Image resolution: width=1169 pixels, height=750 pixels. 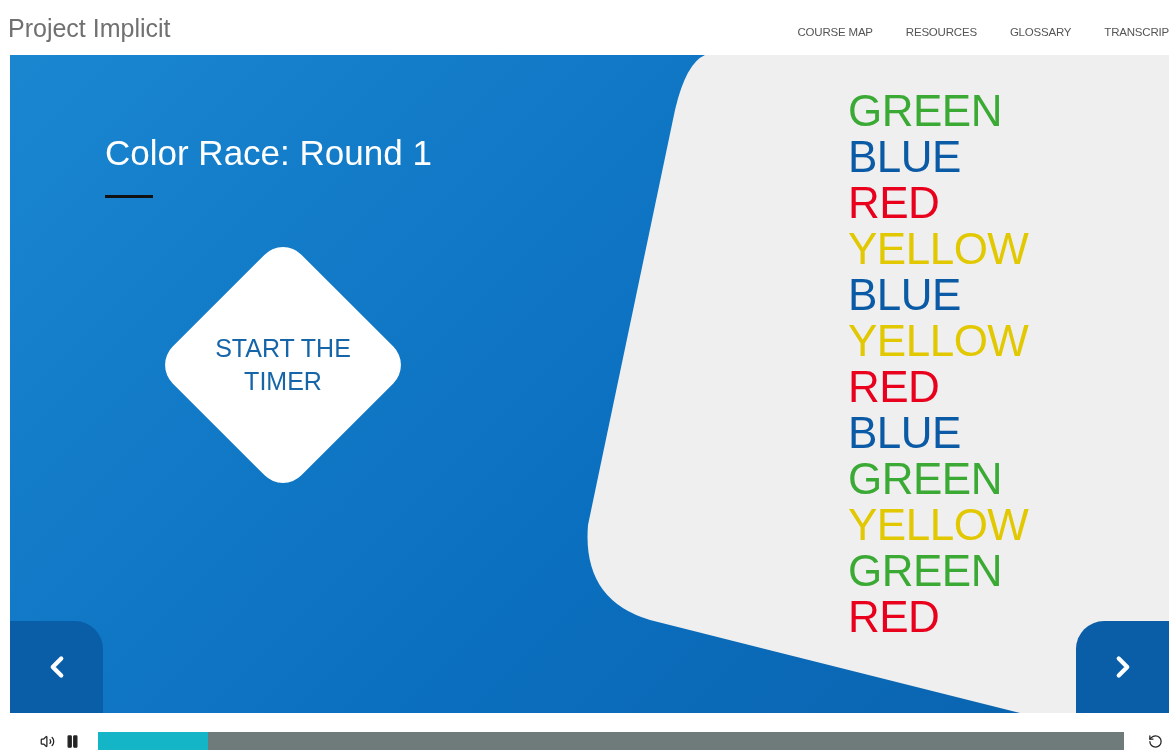 I want to click on slide-title: Color Race: Round 1, so click(x=269, y=153).